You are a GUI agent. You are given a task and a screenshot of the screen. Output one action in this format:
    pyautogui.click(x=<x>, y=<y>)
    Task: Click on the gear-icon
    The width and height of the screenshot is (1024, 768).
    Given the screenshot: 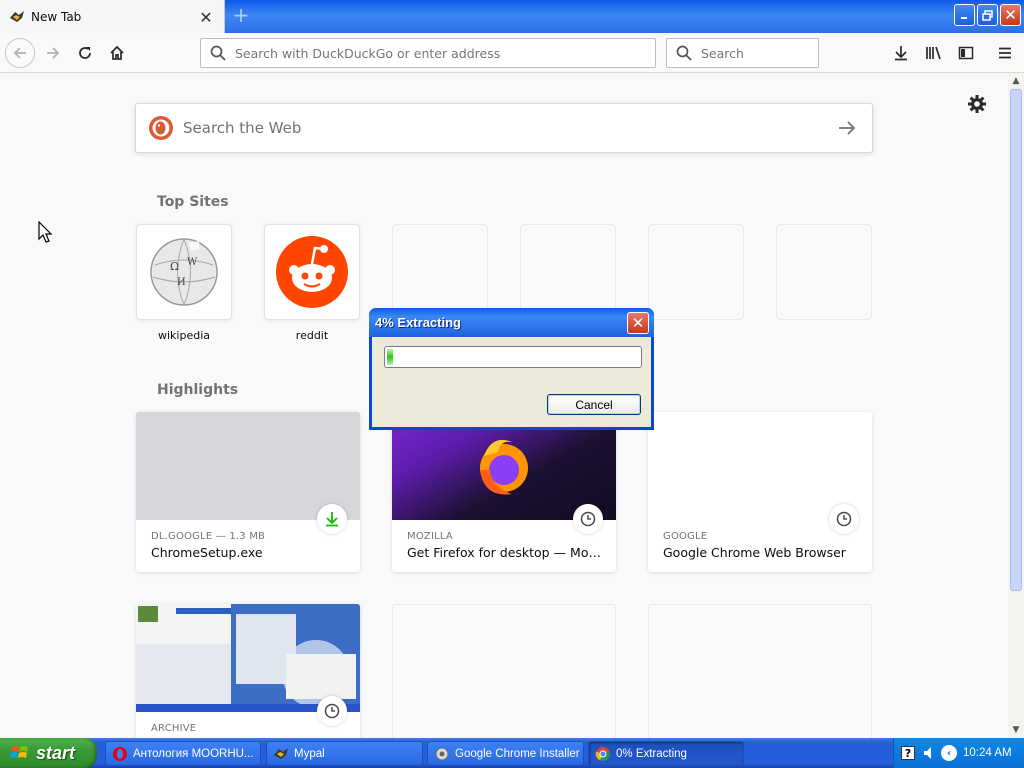 What is the action you would take?
    pyautogui.click(x=977, y=104)
    